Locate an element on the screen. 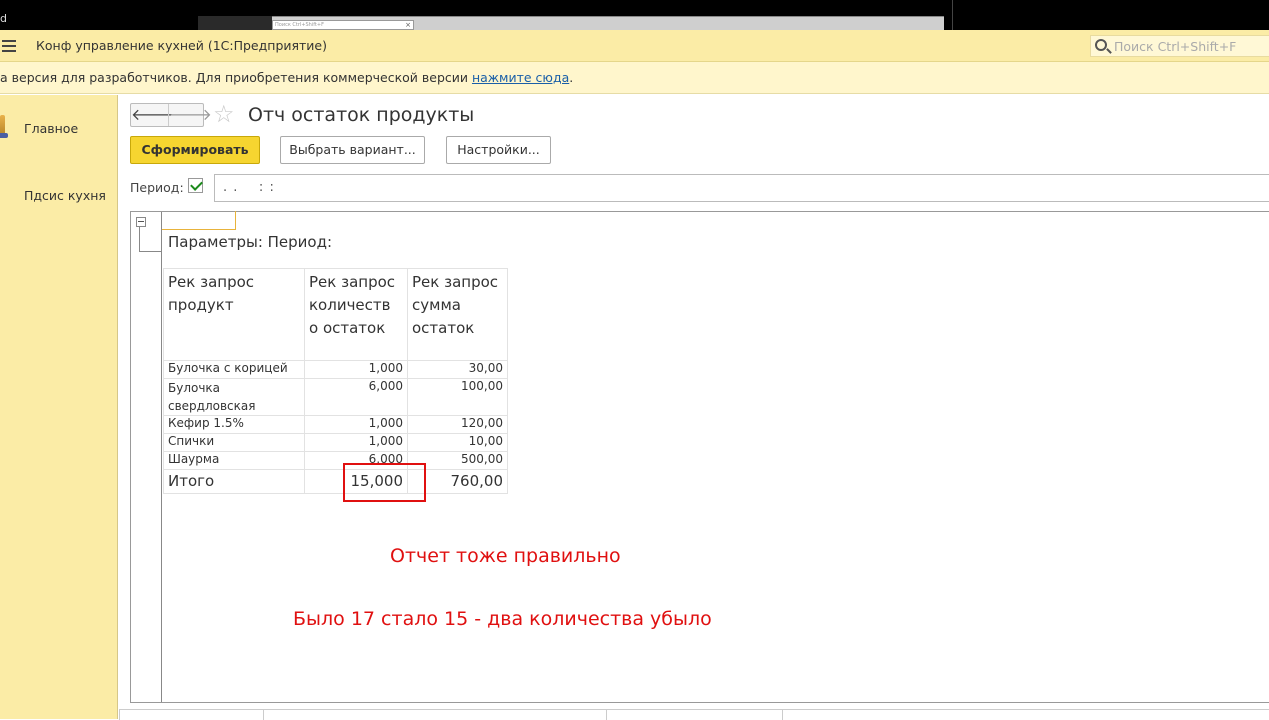 Image resolution: width=1269 pixels, height=720 pixels. generate-button: Сформировать is located at coordinates (195, 150).